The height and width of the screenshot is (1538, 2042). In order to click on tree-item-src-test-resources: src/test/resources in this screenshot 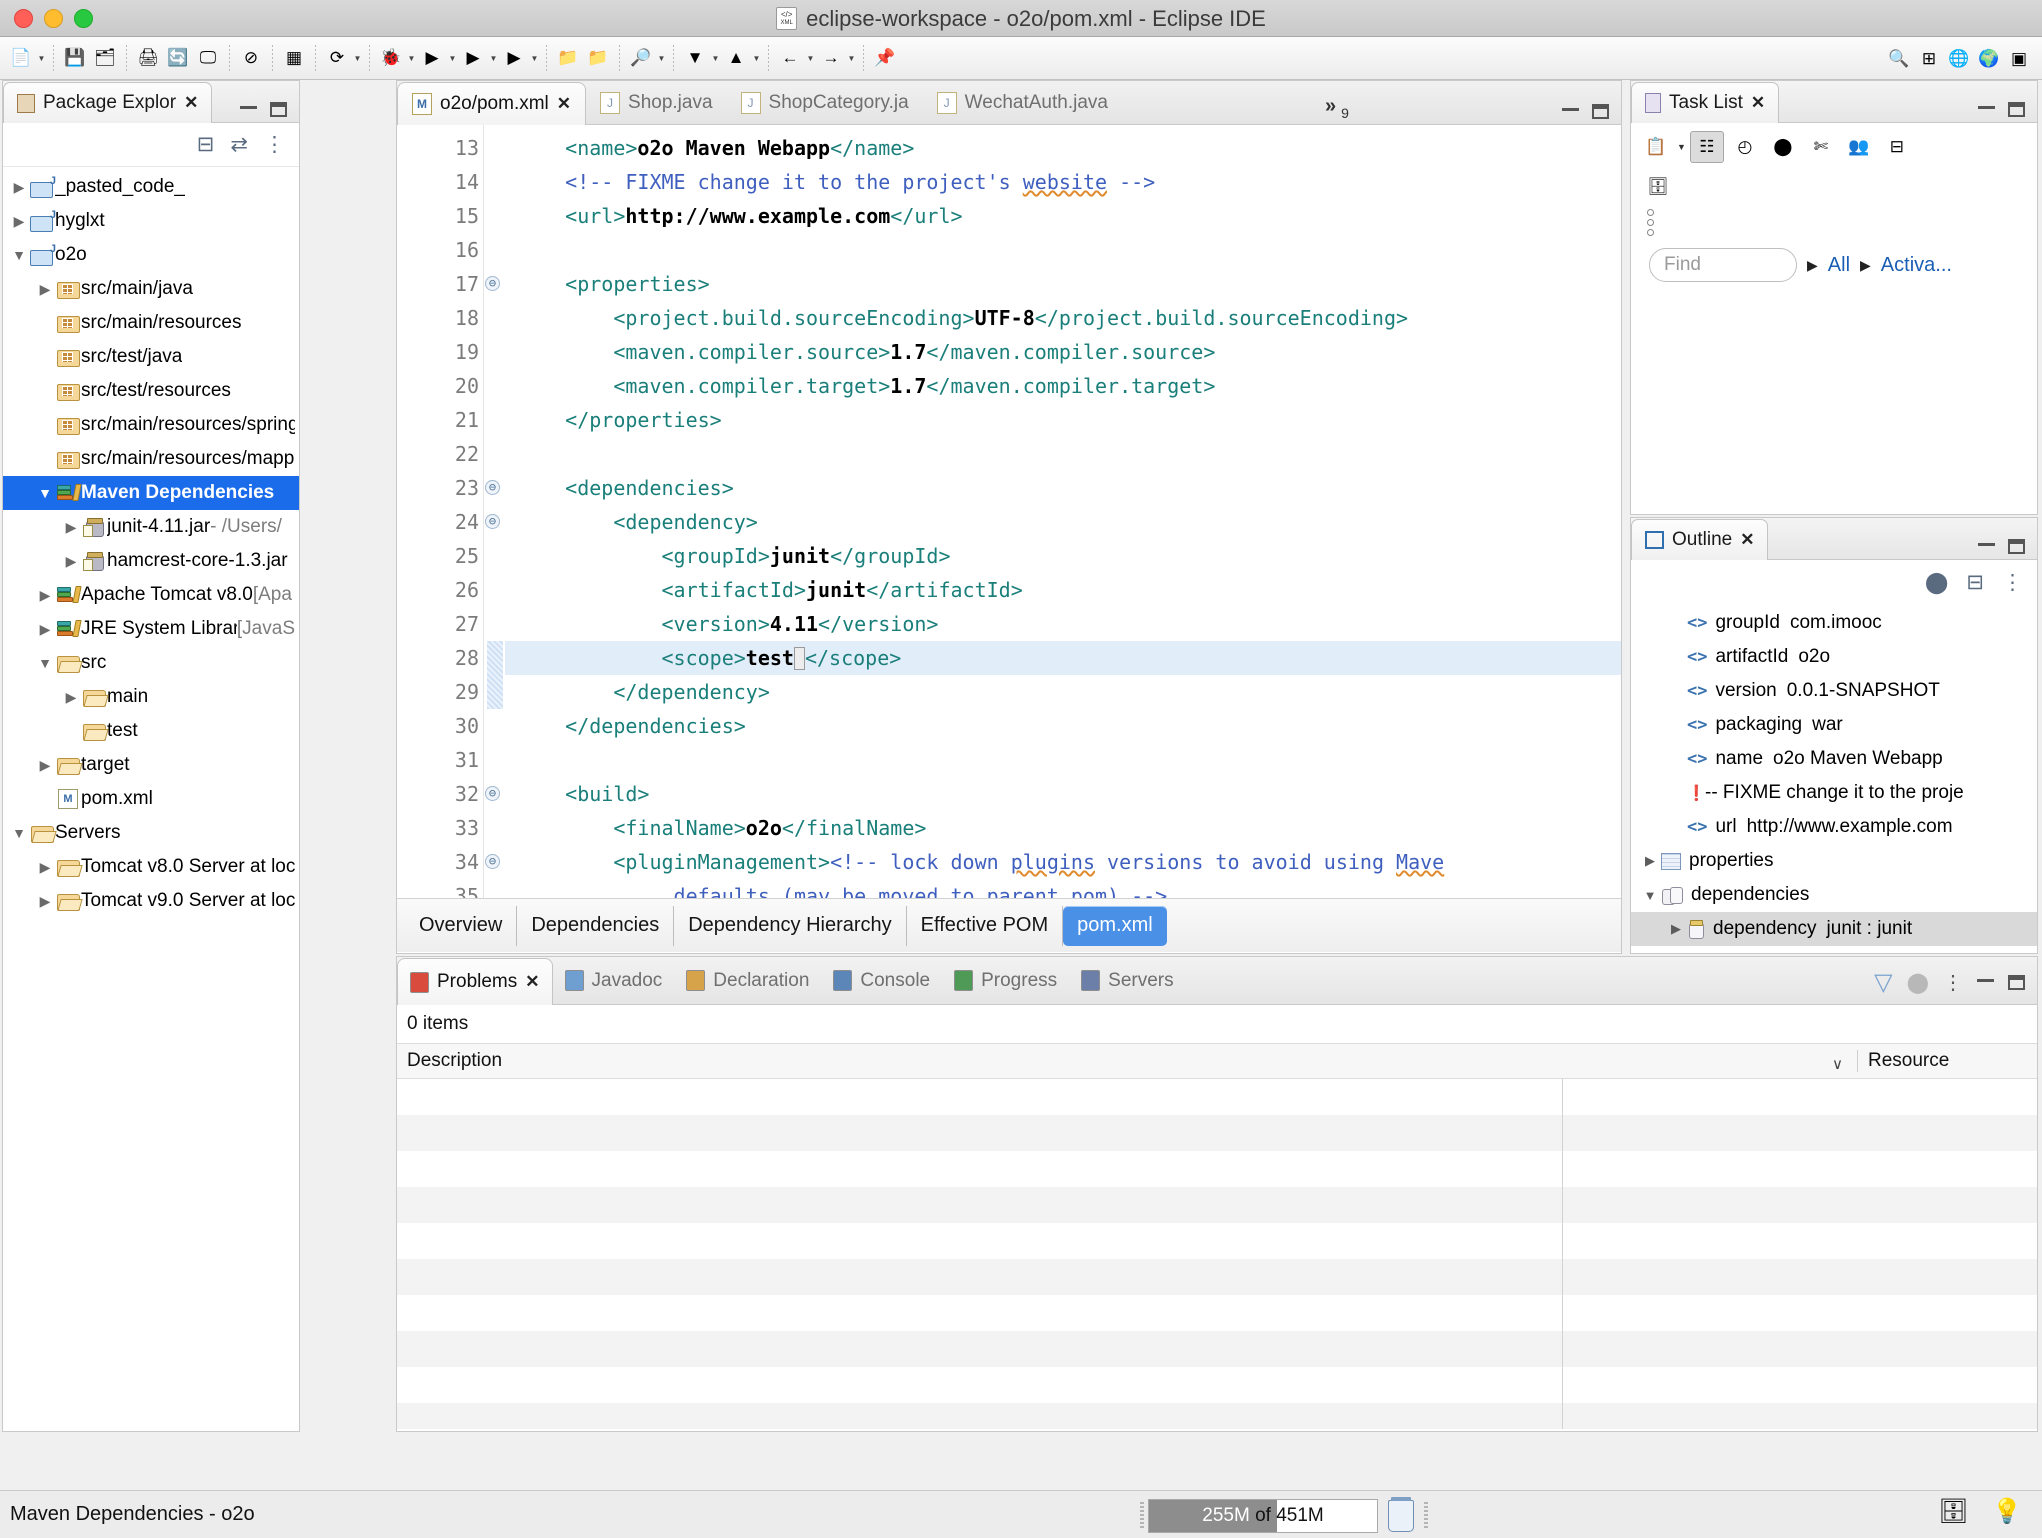, I will do `click(151, 391)`.